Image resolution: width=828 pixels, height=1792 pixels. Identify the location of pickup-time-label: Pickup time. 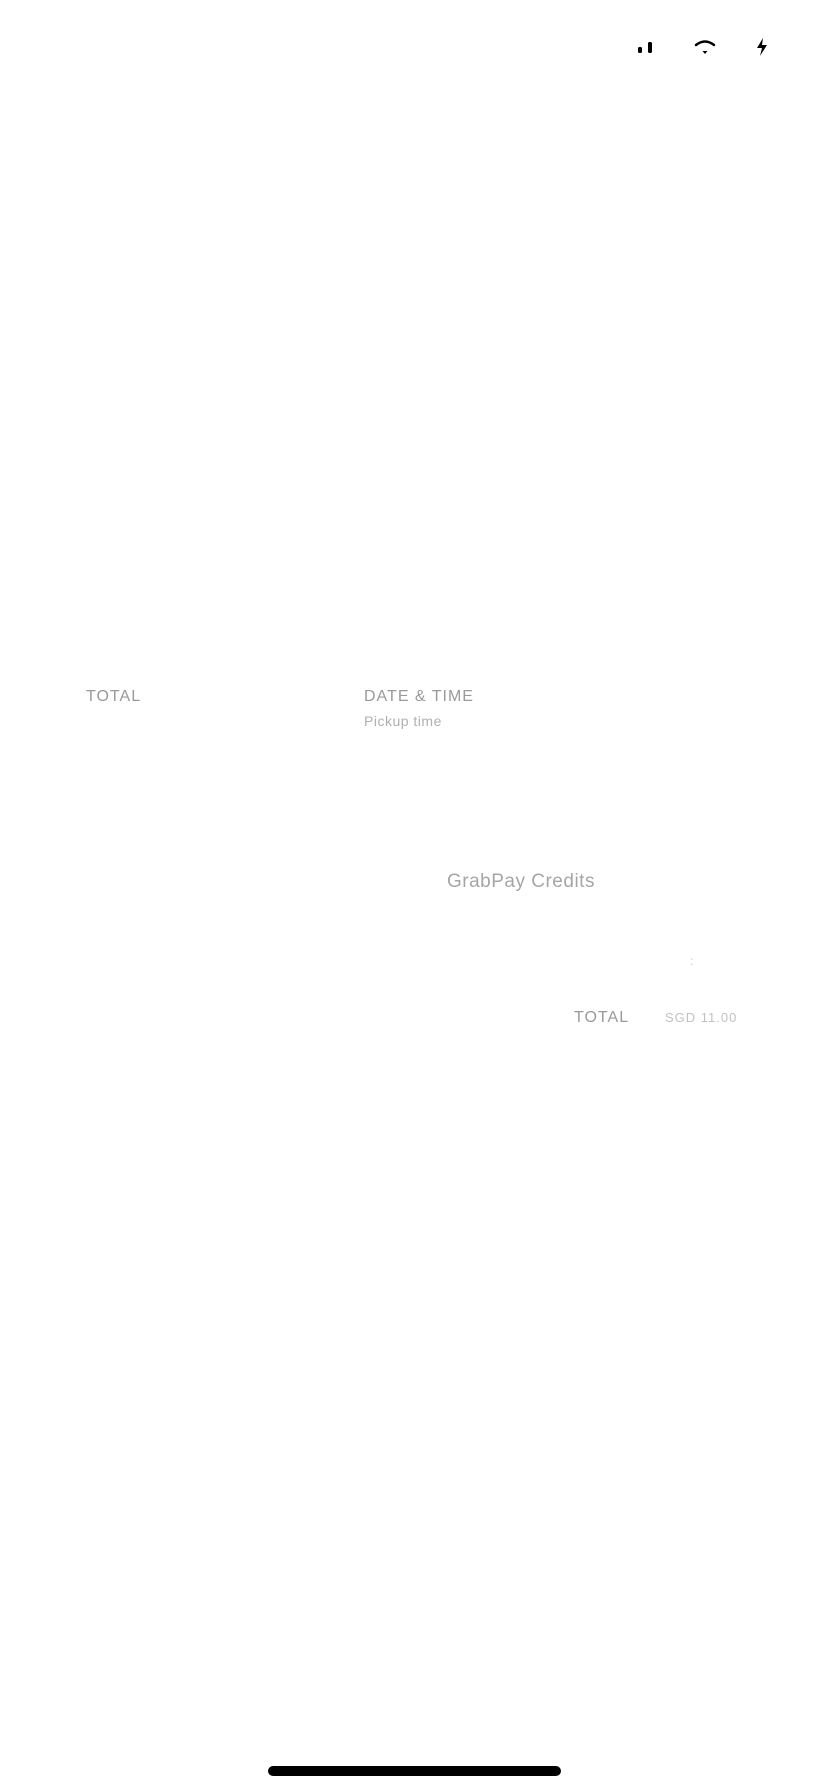
(403, 721).